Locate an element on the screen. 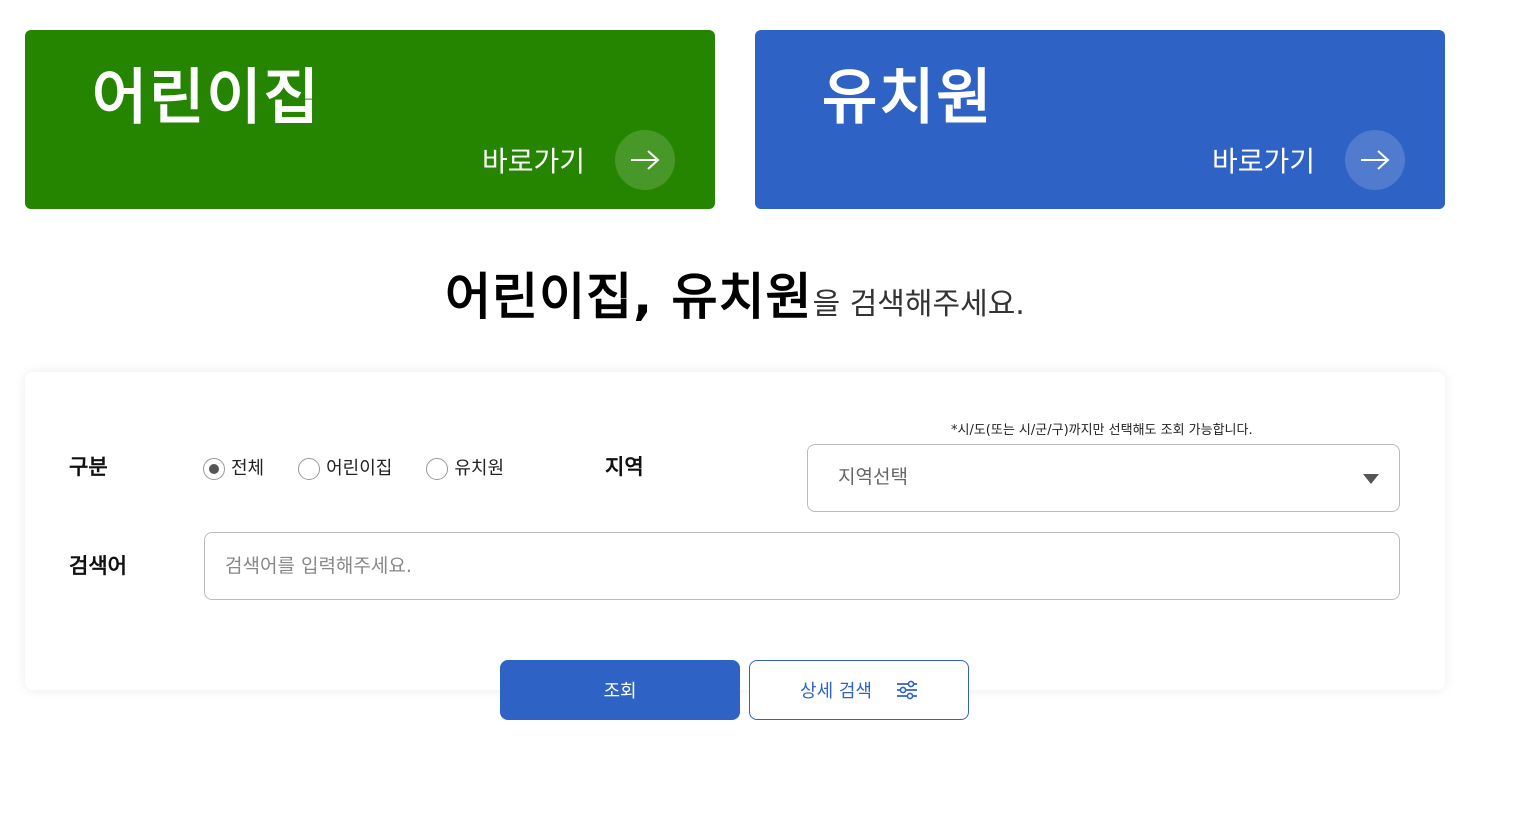 The width and height of the screenshot is (1519, 823). caret-down-icon is located at coordinates (1371, 479).